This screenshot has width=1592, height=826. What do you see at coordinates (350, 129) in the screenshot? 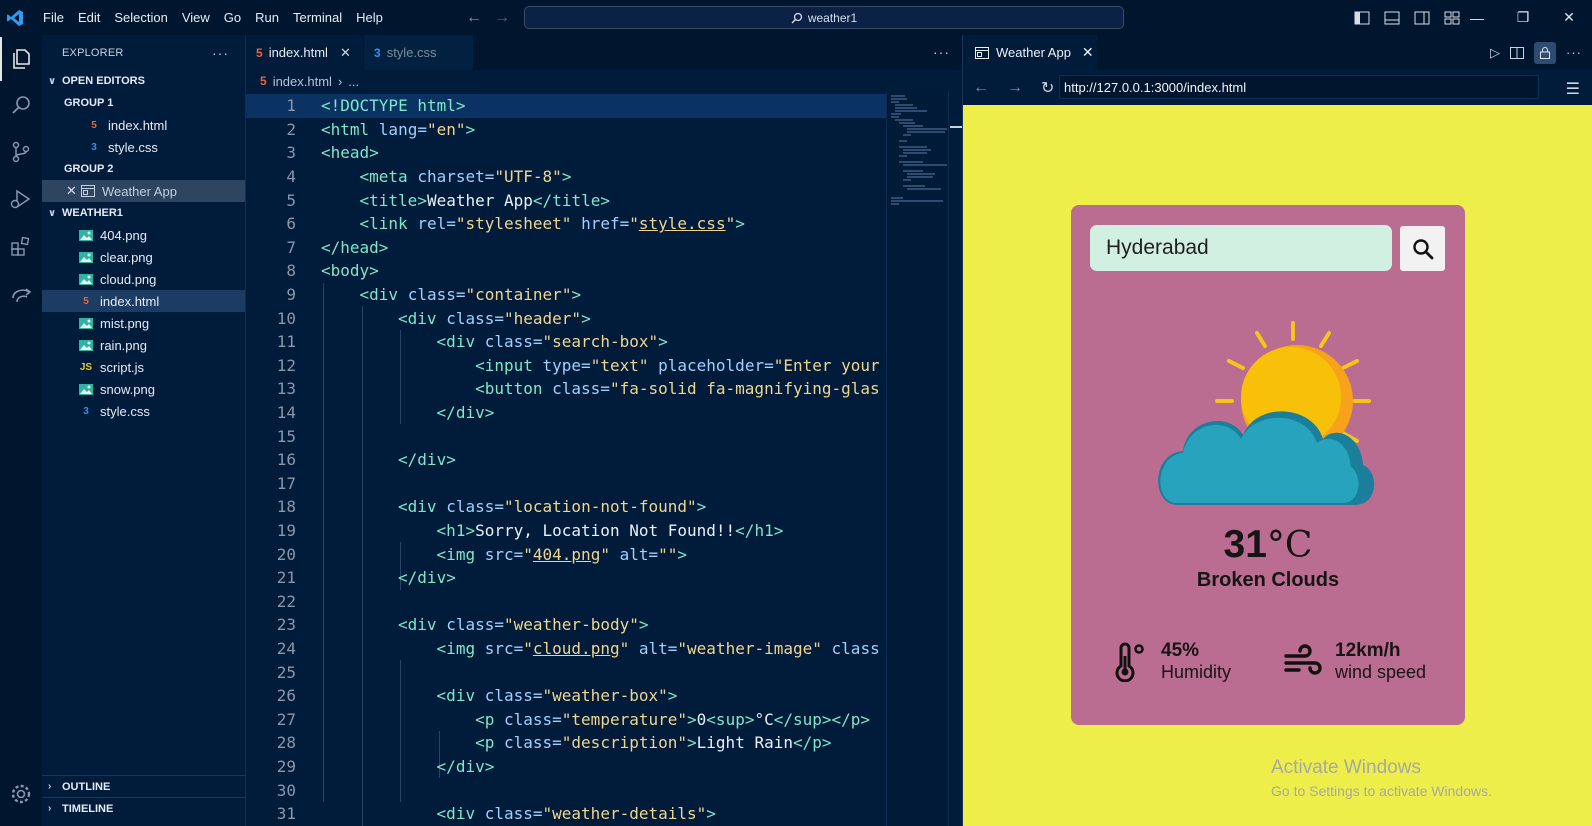
I see `code-token: <html` at bounding box center [350, 129].